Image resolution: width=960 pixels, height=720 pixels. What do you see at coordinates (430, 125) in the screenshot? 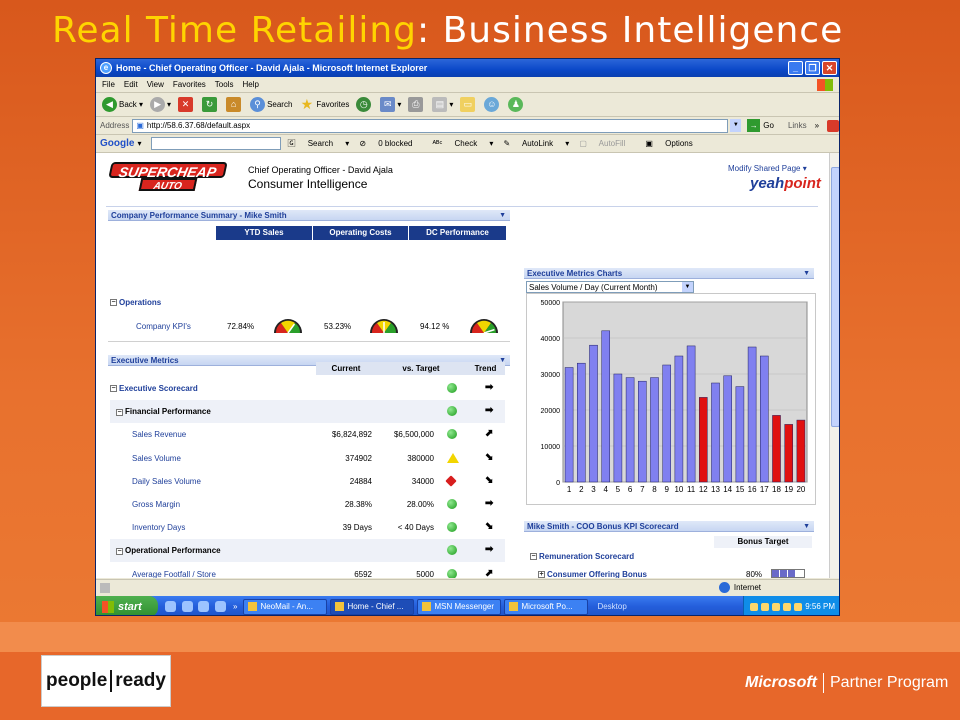
I see `address-input: ▣ http://58.6.37.68/default.aspx` at bounding box center [430, 125].